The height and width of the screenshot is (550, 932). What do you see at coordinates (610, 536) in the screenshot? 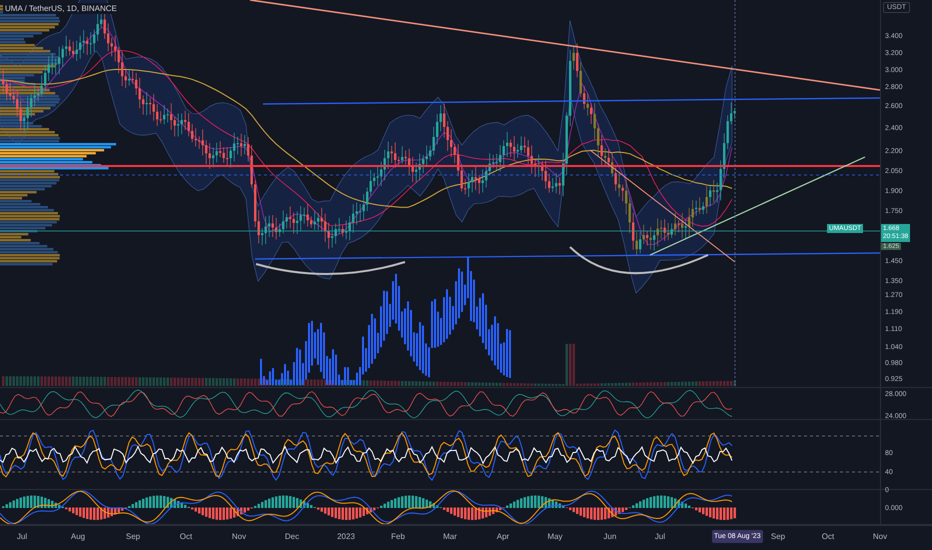
I see `time-tick-label: Jun` at bounding box center [610, 536].